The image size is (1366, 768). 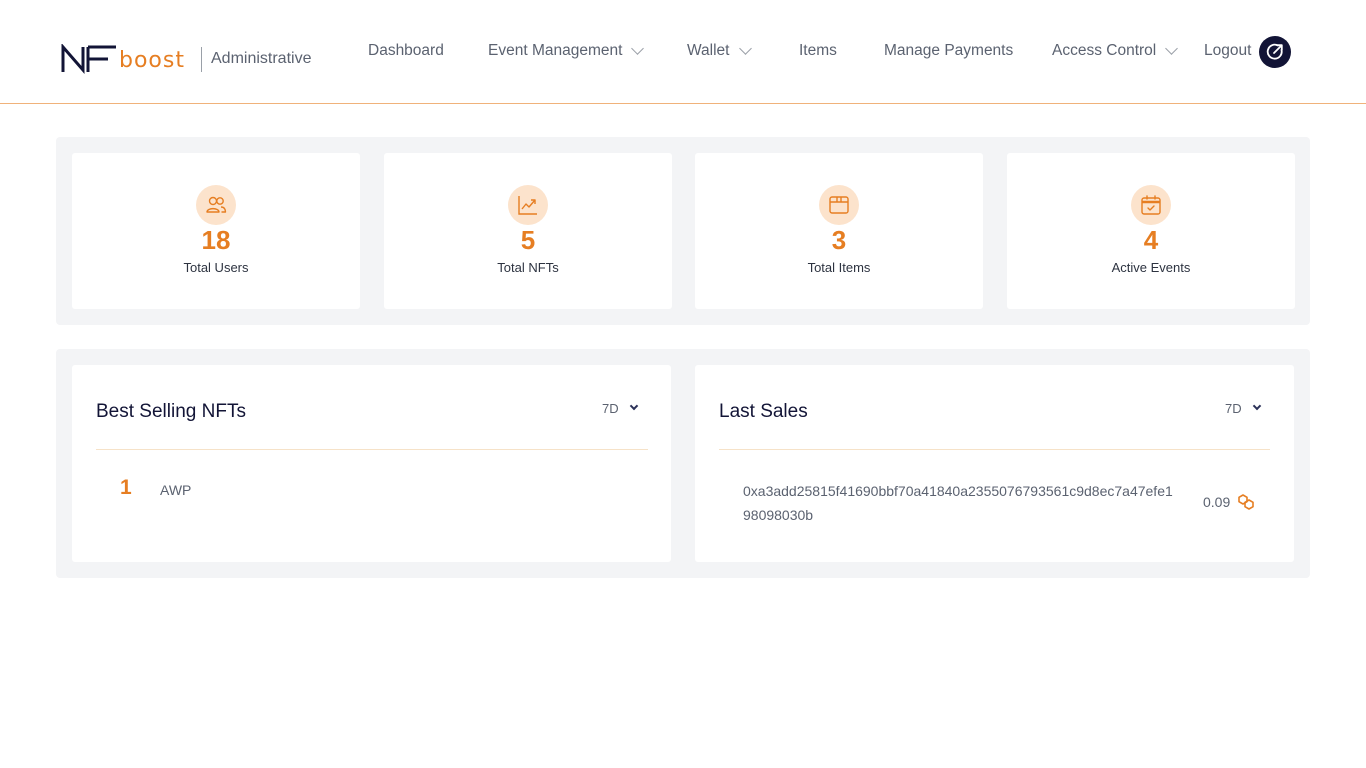 I want to click on nav-manage-payments: Manage Payments, so click(x=948, y=51).